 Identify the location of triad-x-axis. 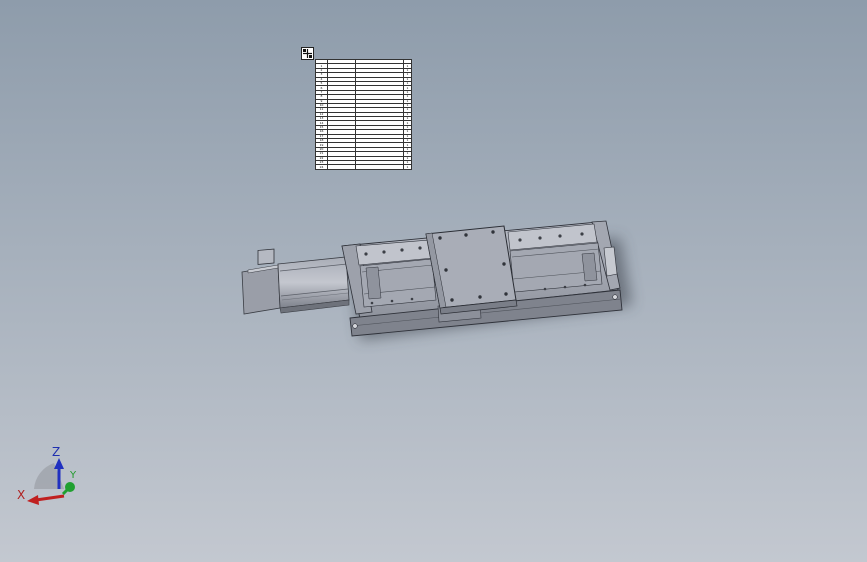
(50, 498).